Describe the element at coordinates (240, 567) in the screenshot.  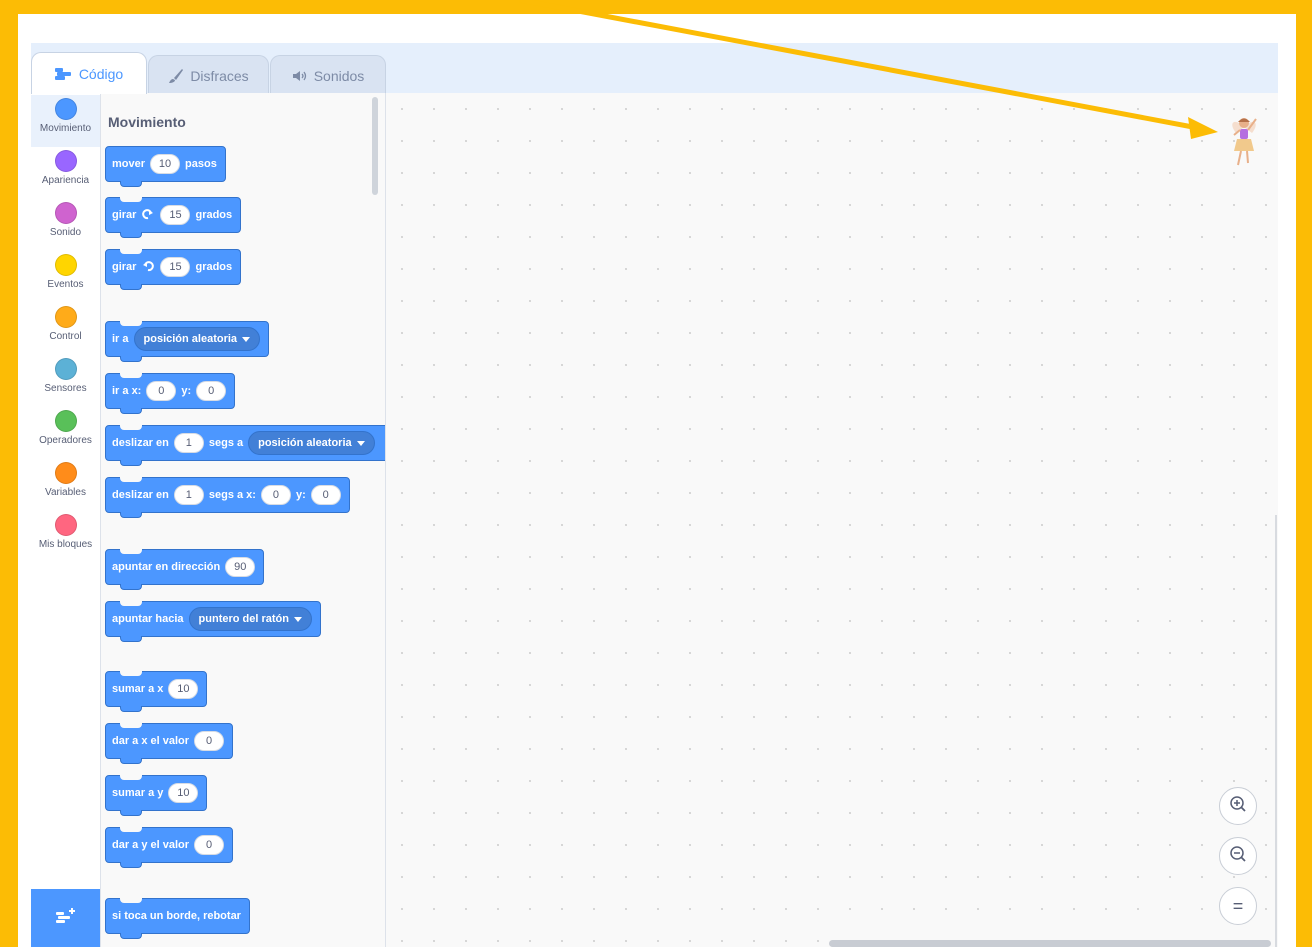
I see `direction-input: 90` at that location.